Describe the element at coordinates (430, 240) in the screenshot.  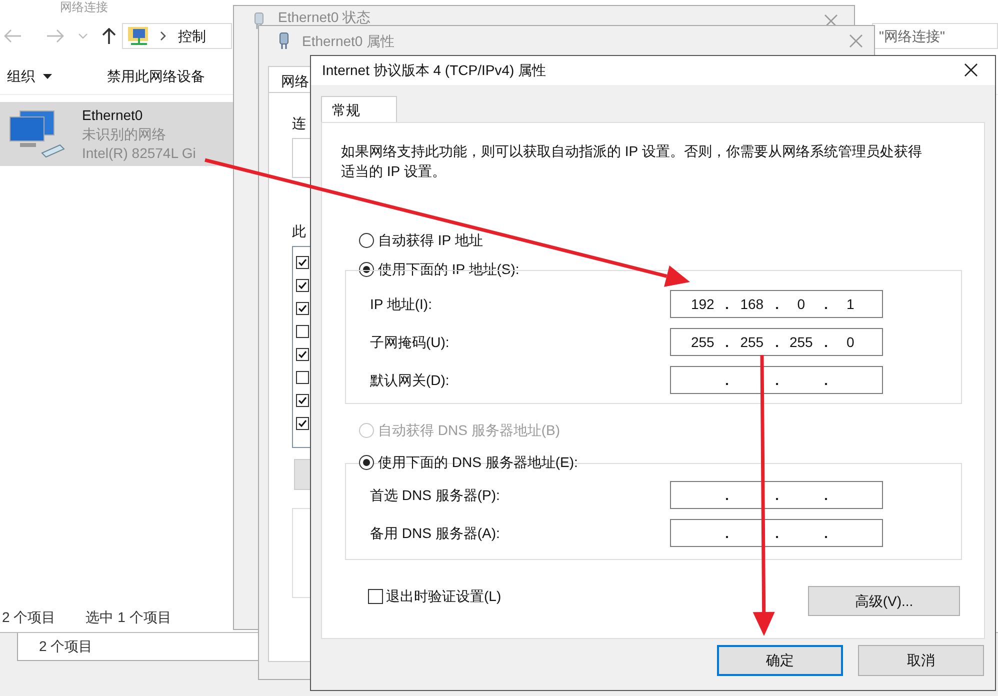
I see `radio-label: 自动获得 IP 地址` at that location.